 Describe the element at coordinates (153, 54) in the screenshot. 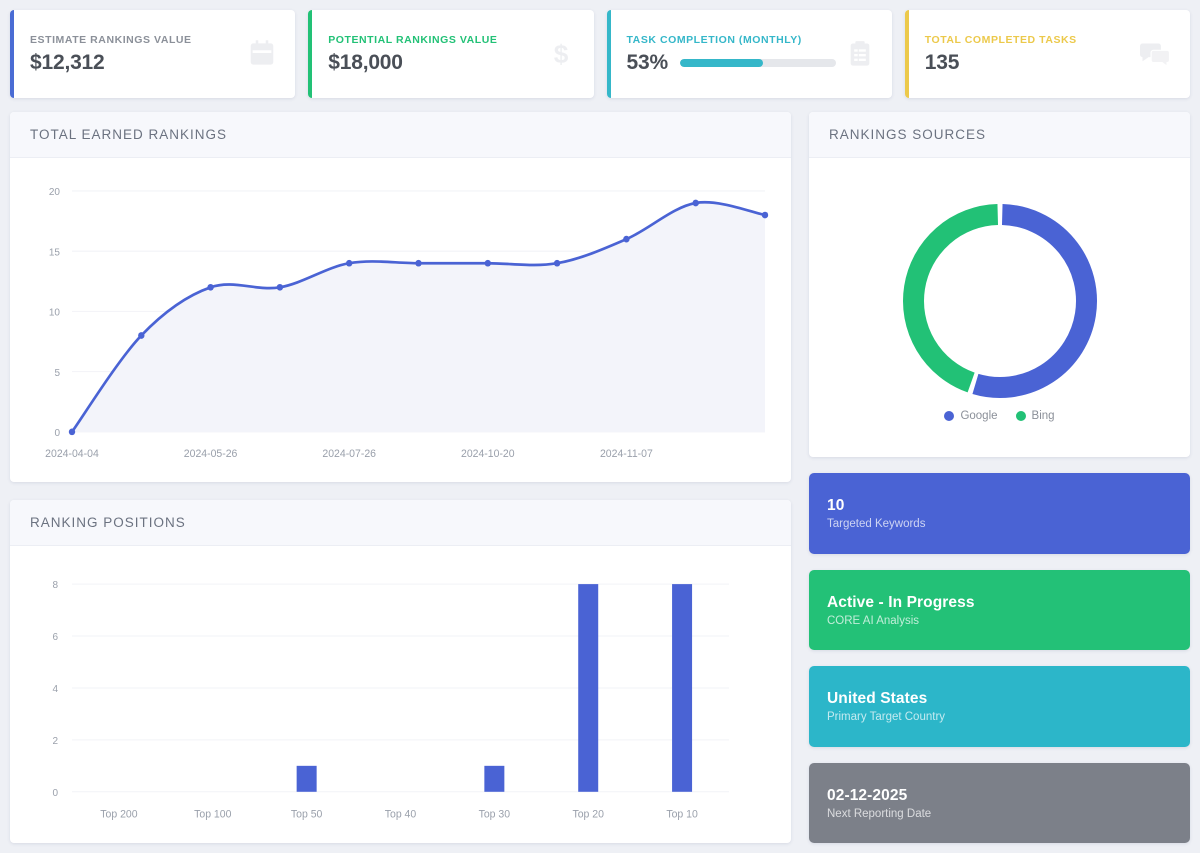

I see `stat-card-estimate-rankings-value: ESTIMATE RANKINGS VALUE $12,312` at that location.